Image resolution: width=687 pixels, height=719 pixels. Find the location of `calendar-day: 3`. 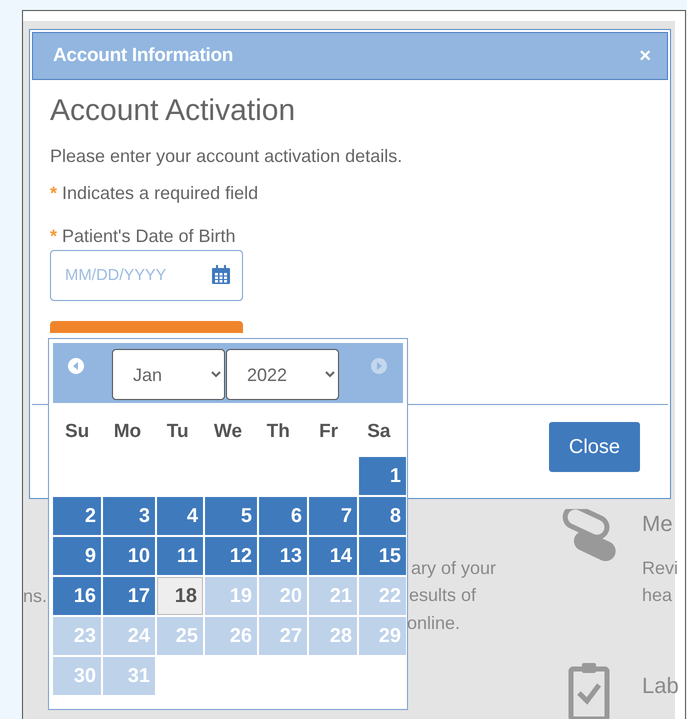

calendar-day: 3 is located at coordinates (129, 516).